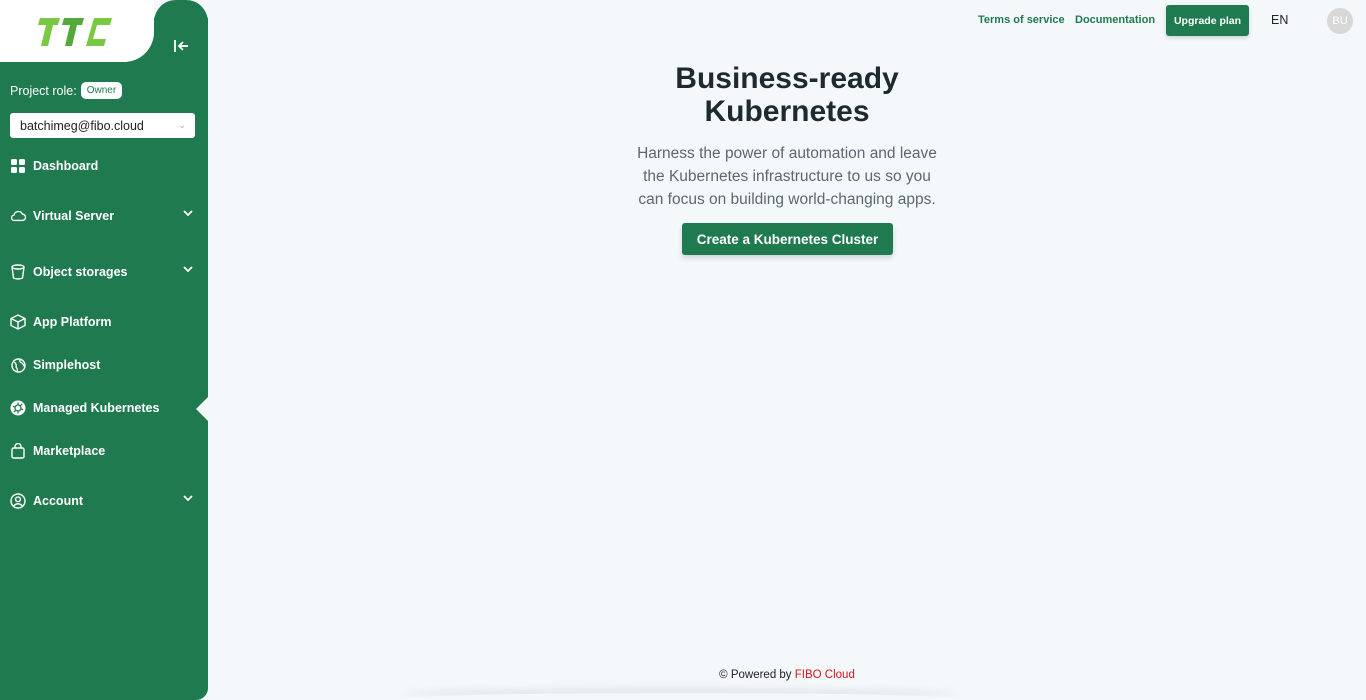 This screenshot has width=1366, height=700. I want to click on sidebar-item-label: App Platform, so click(72, 322).